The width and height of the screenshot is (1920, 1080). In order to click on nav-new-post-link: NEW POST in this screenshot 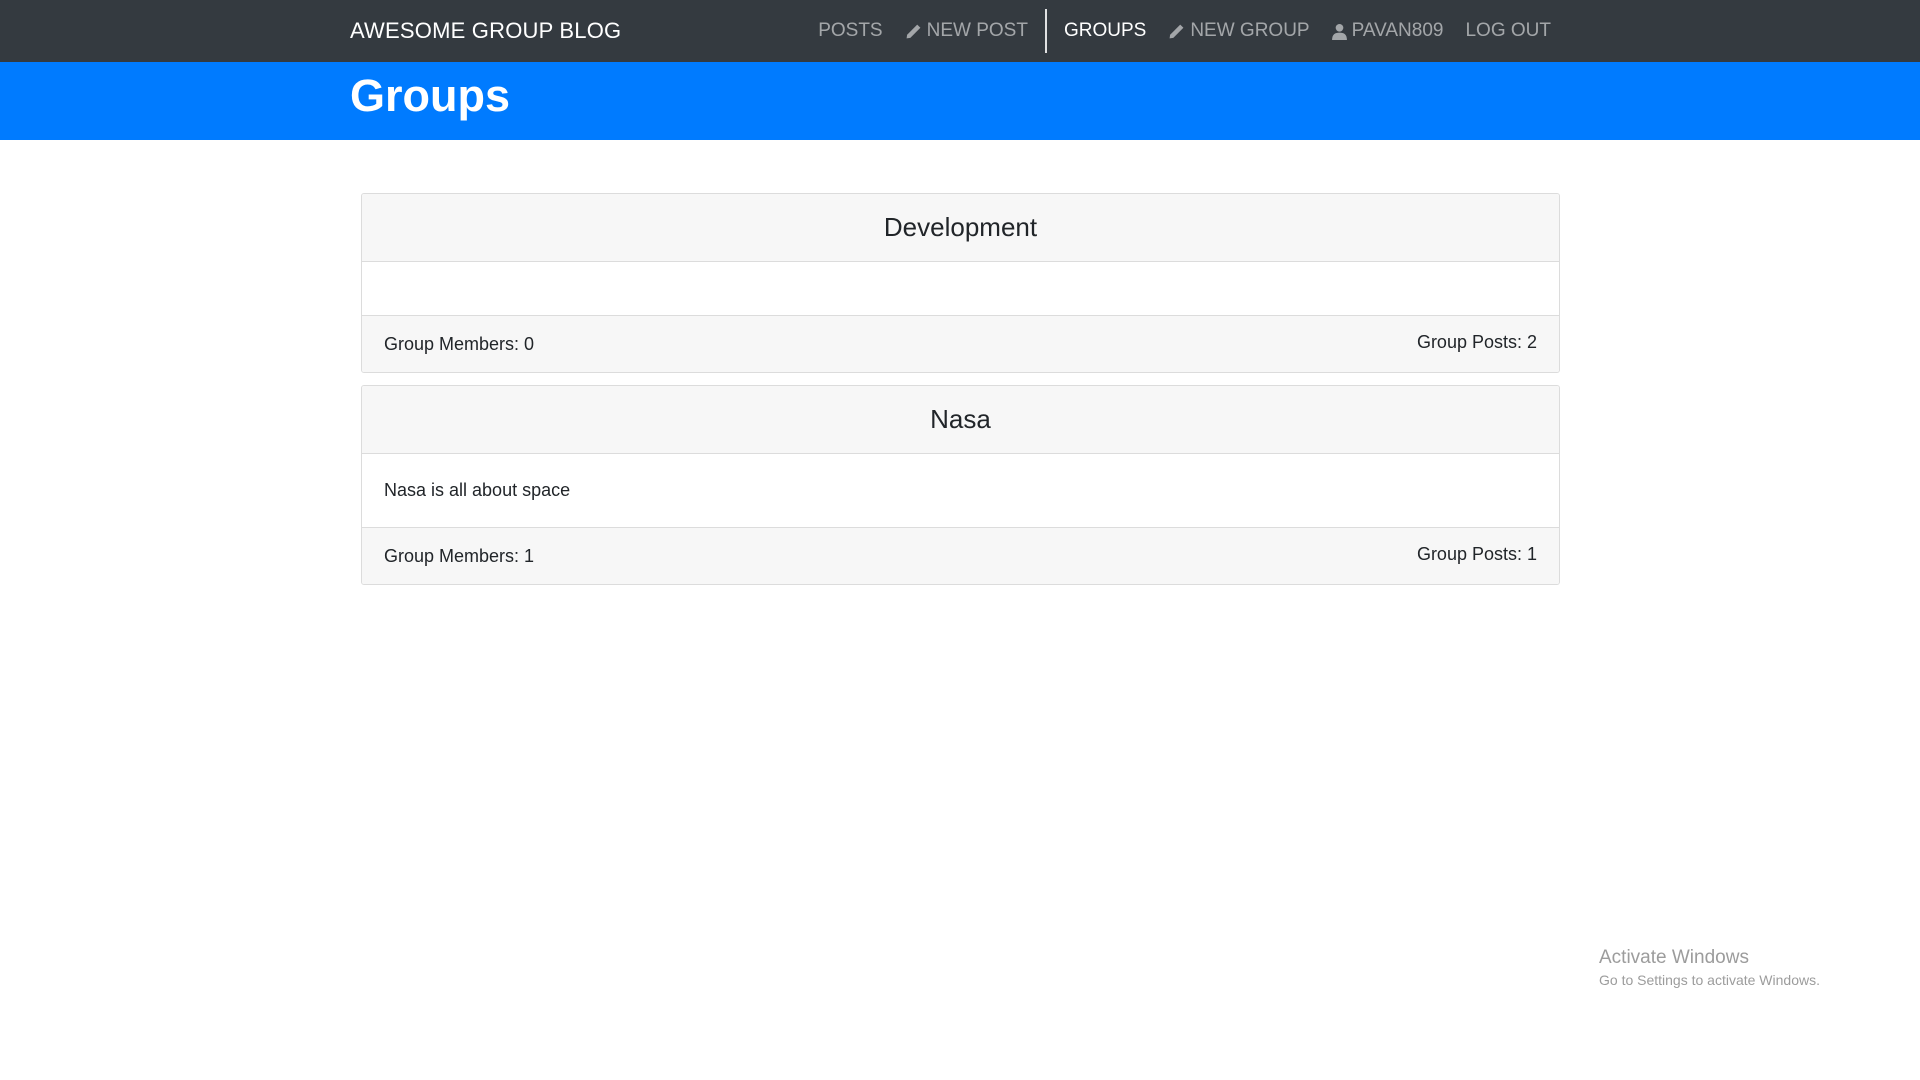, I will do `click(966, 31)`.